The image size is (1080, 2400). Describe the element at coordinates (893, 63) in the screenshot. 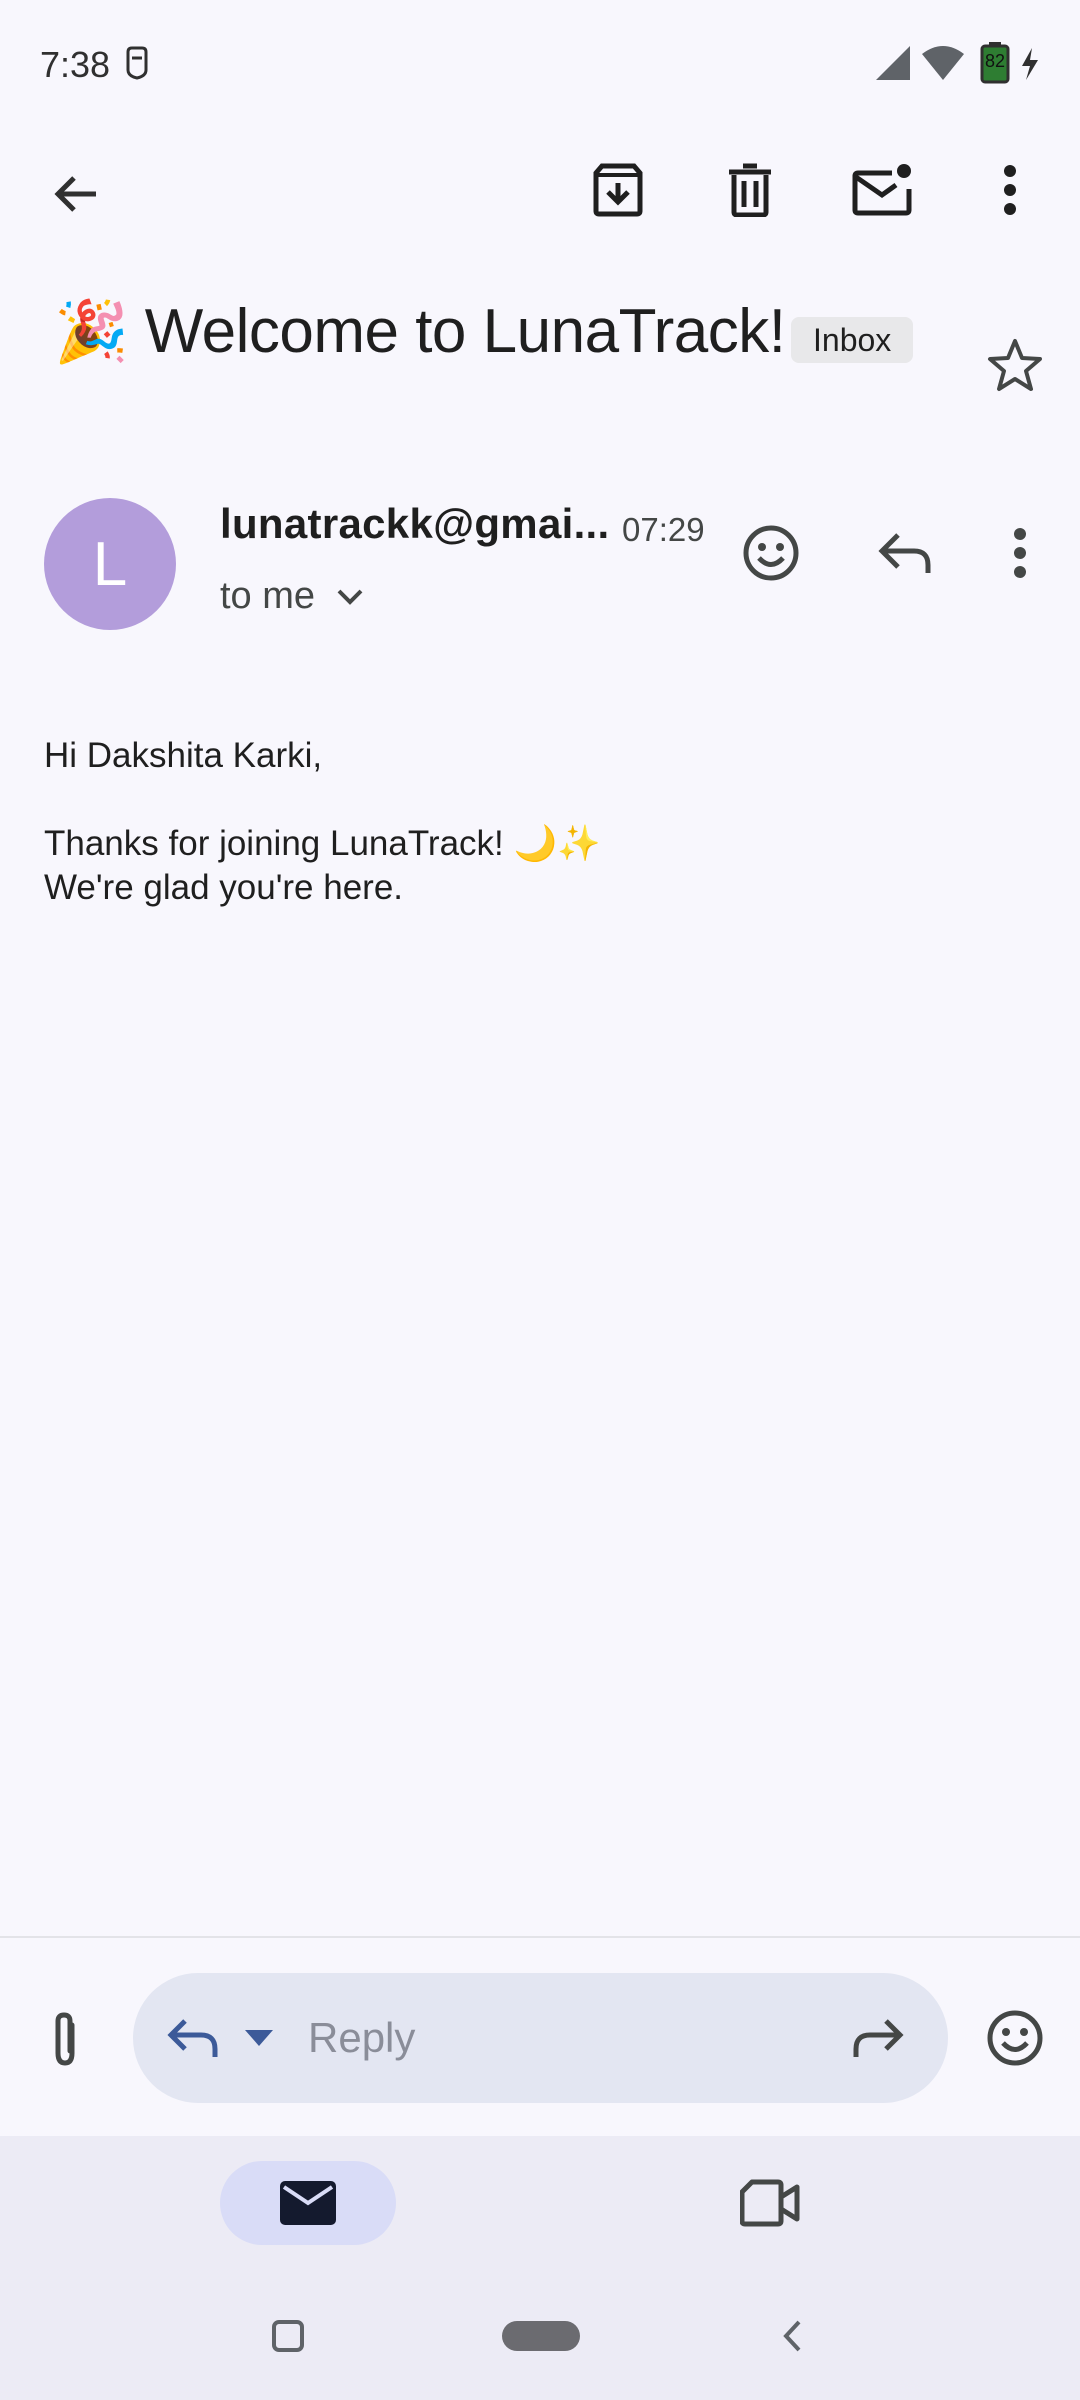

I see `cell-signal-icon` at that location.